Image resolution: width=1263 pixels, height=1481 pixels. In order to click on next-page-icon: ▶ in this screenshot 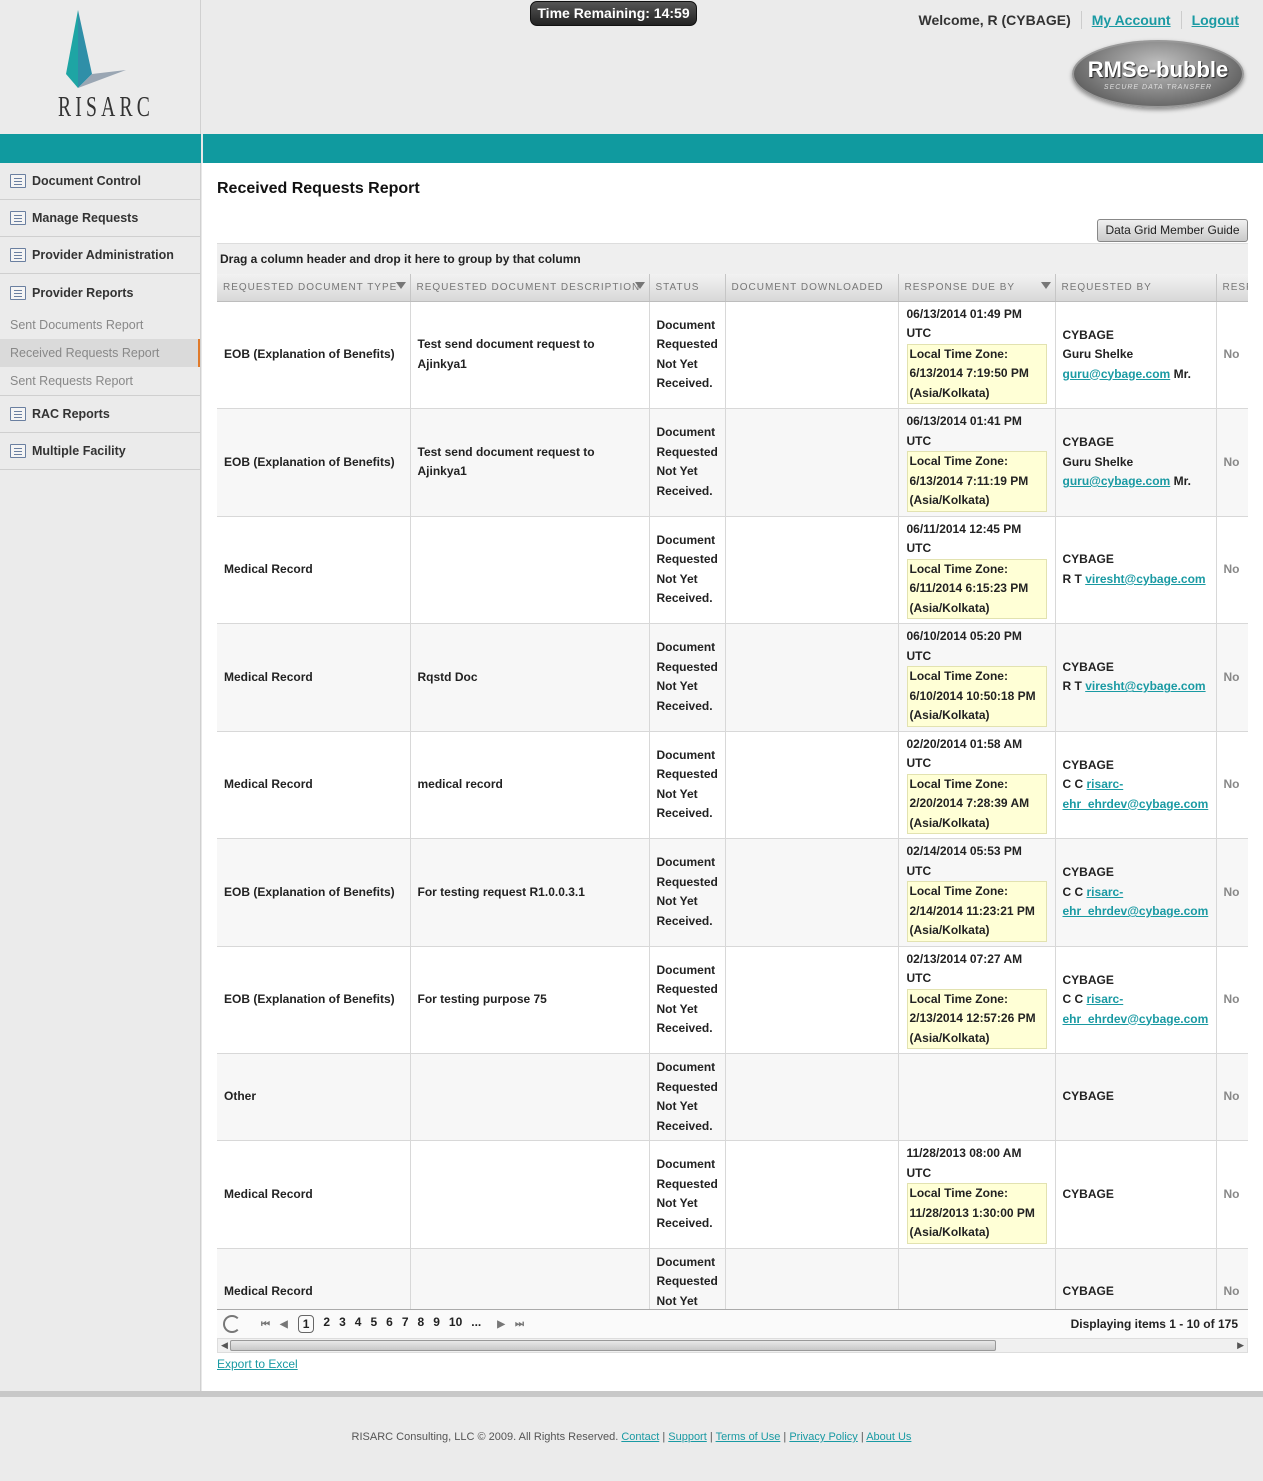, I will do `click(501, 1324)`.